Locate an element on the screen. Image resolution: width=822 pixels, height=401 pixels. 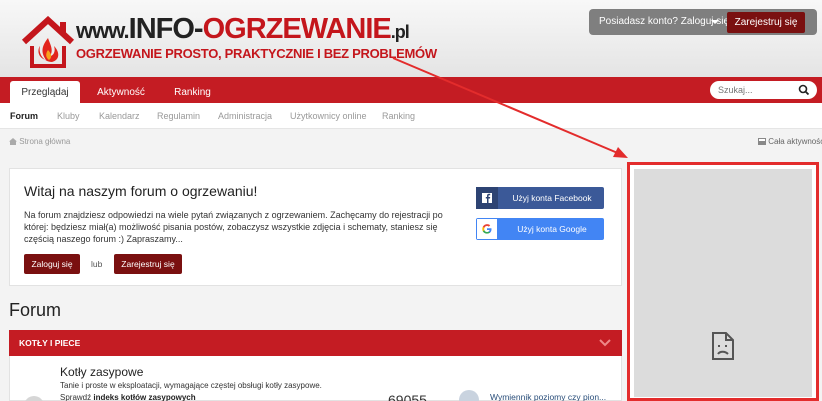
login-button: Zaloguj się is located at coordinates (52, 264).